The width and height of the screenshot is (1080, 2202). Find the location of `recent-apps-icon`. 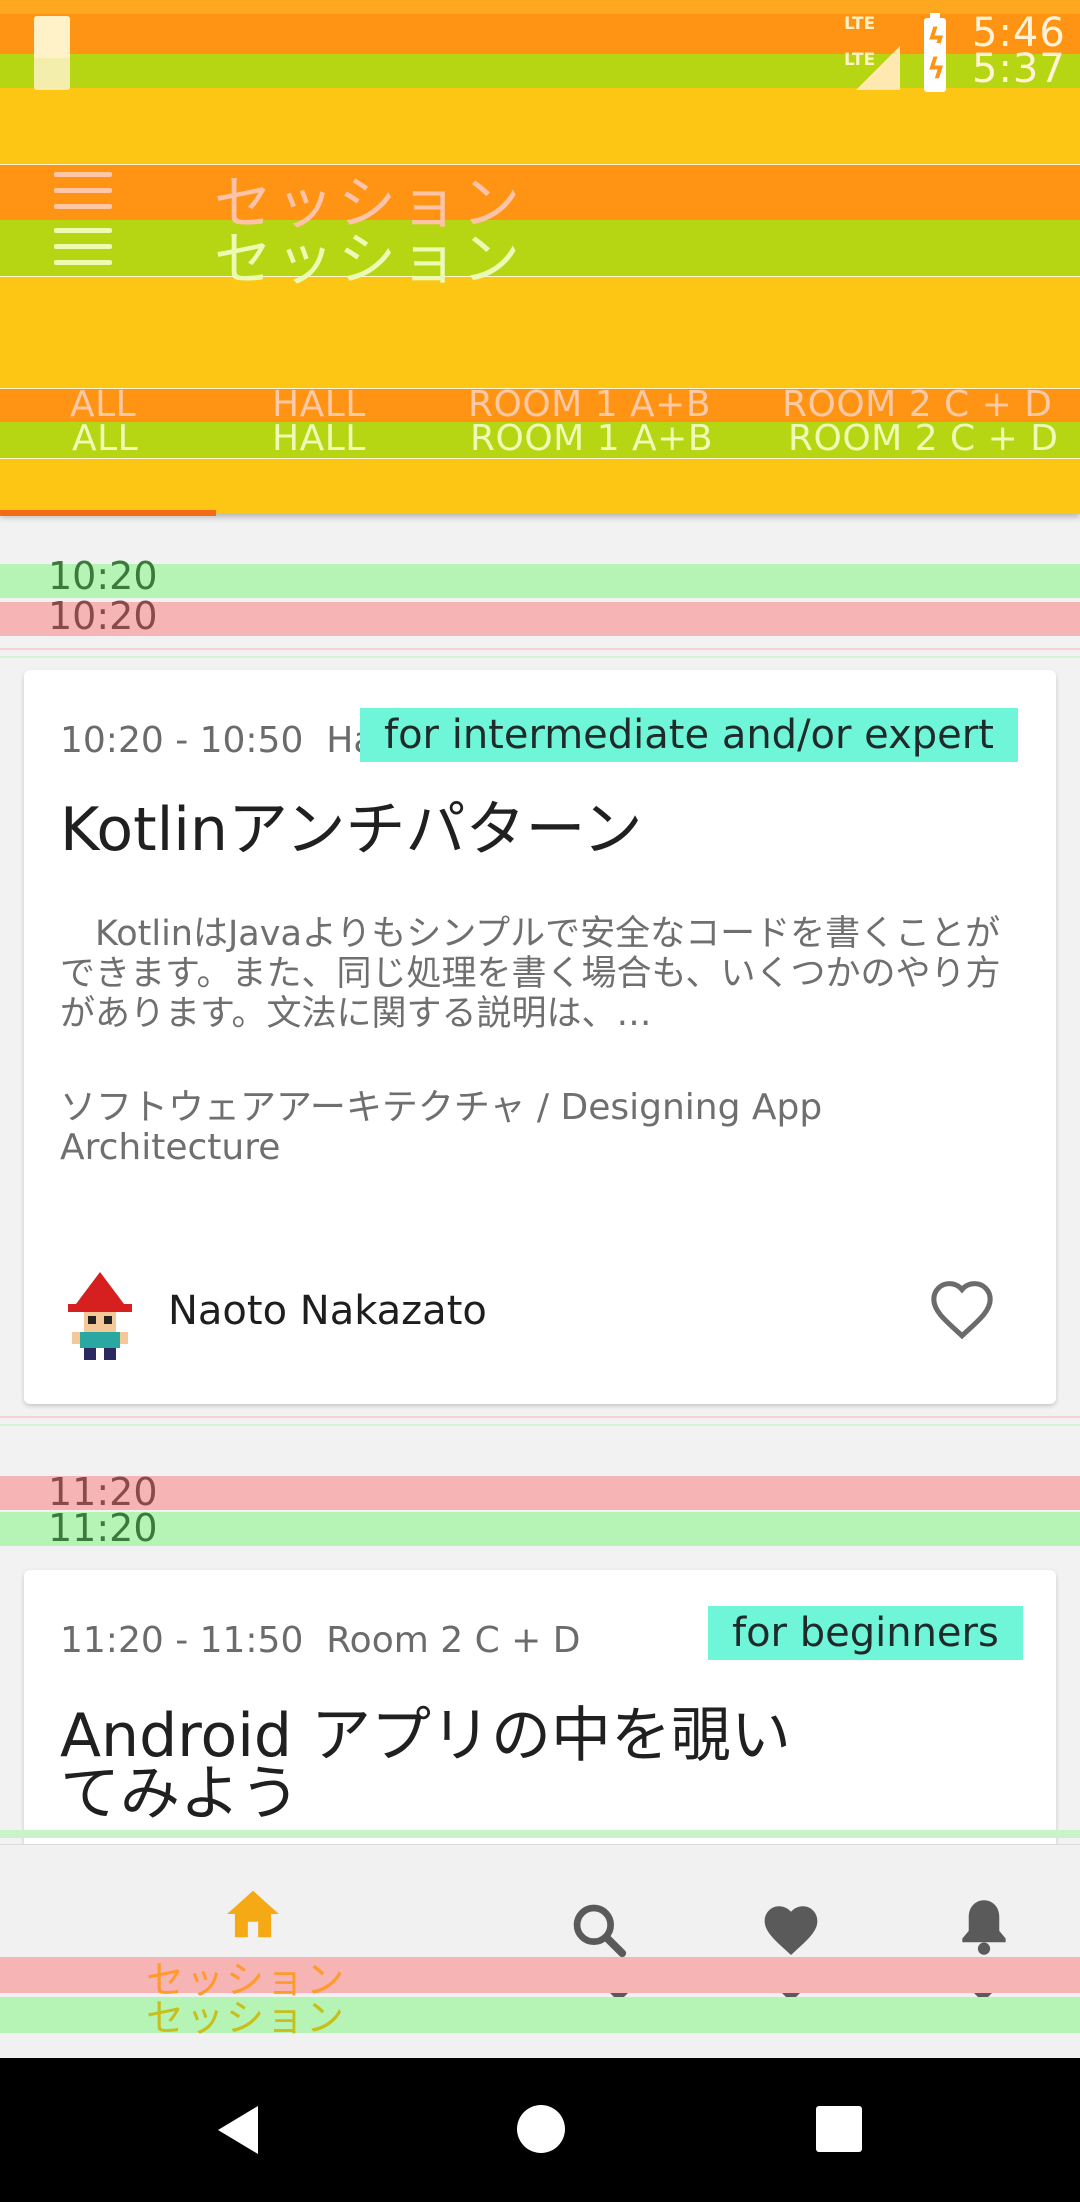

recent-apps-icon is located at coordinates (839, 2129).